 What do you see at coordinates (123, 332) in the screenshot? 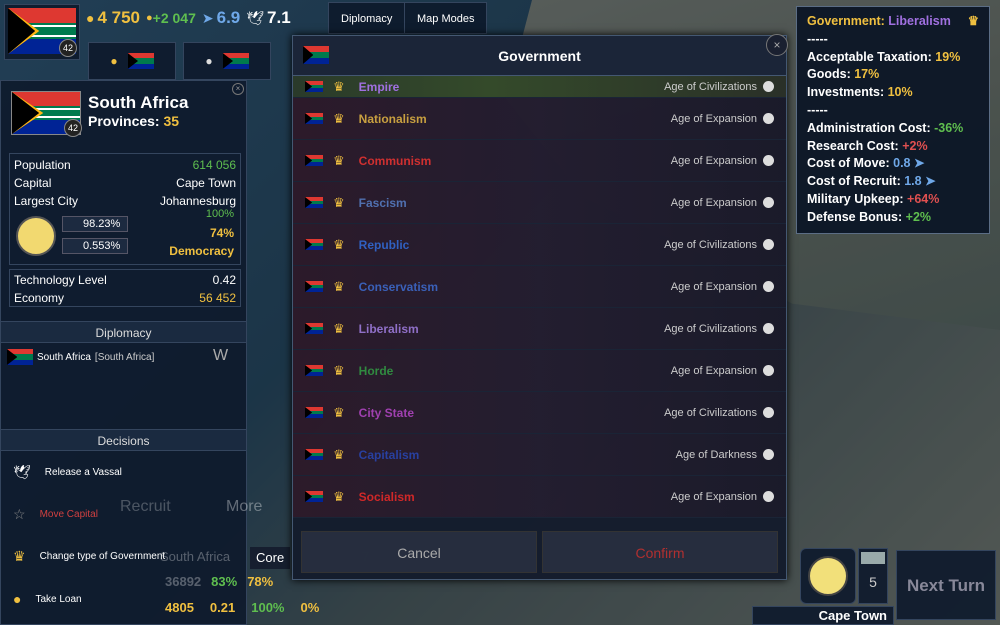
I see `diplomacy-header: Diplomacy` at bounding box center [123, 332].